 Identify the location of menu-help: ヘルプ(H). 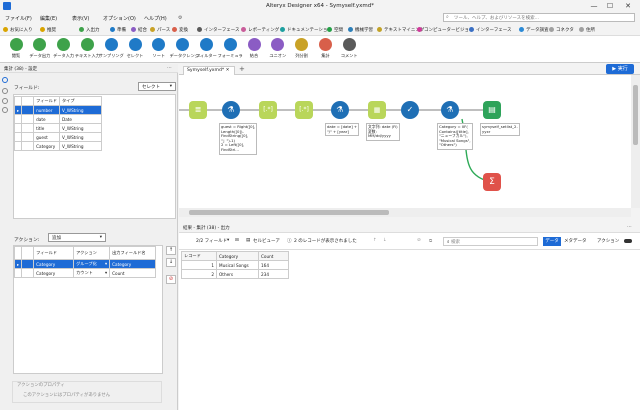
(155, 18).